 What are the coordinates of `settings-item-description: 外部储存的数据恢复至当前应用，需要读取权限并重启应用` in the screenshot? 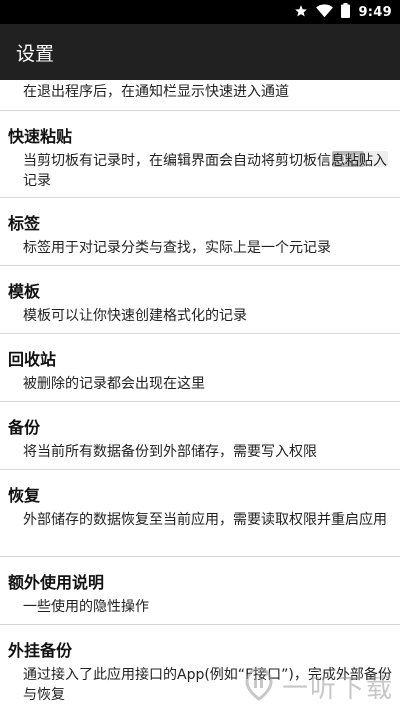 It's located at (205, 520).